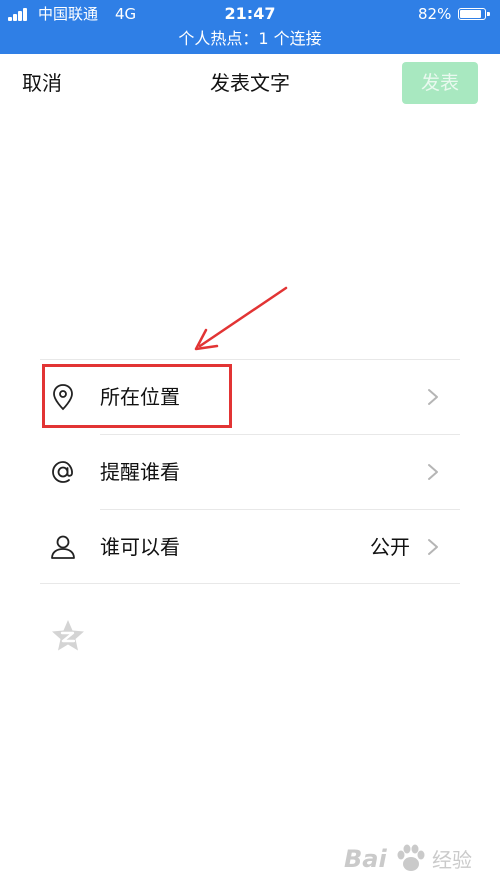 The height and width of the screenshot is (889, 500). What do you see at coordinates (365, 859) in the screenshot?
I see `watermark-text: Bai` at bounding box center [365, 859].